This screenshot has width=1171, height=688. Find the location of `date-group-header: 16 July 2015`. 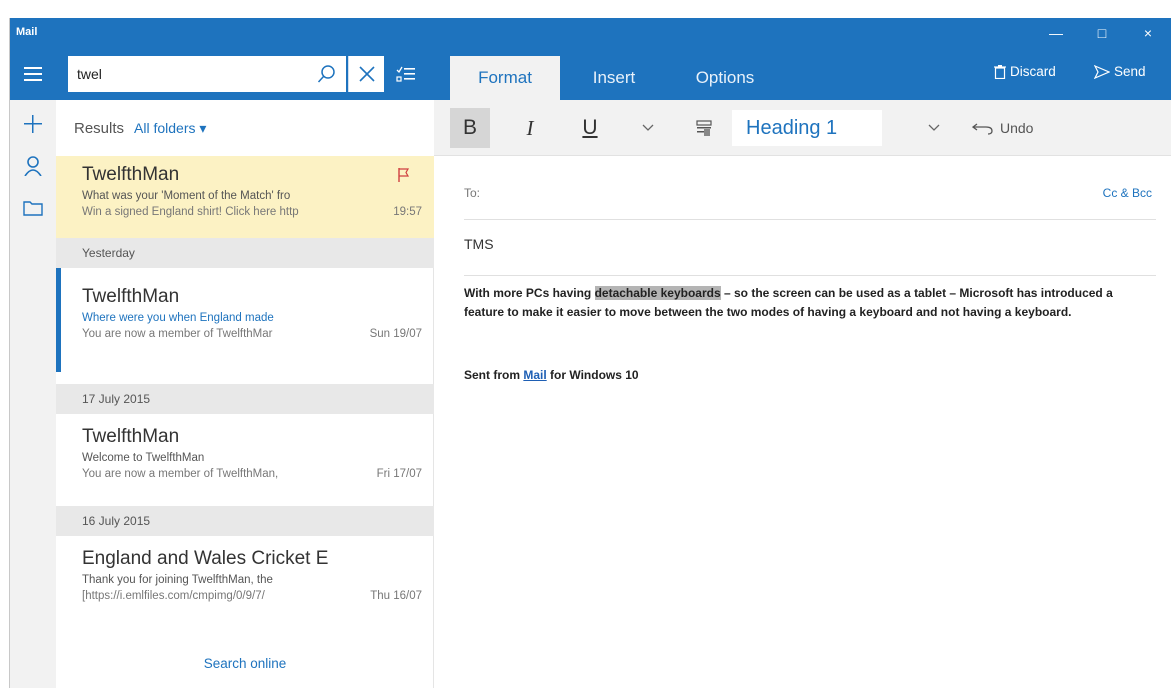

date-group-header: 16 July 2015 is located at coordinates (245, 521).